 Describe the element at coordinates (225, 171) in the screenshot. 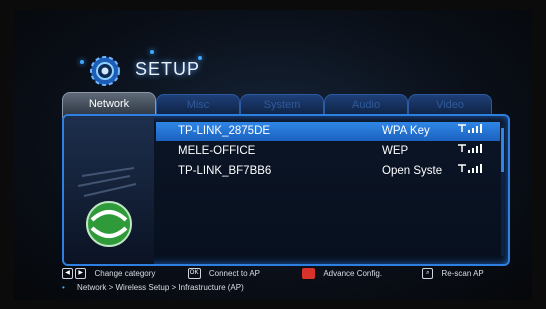

I see `network-ssid: TP-LINK_BF7BB6` at that location.